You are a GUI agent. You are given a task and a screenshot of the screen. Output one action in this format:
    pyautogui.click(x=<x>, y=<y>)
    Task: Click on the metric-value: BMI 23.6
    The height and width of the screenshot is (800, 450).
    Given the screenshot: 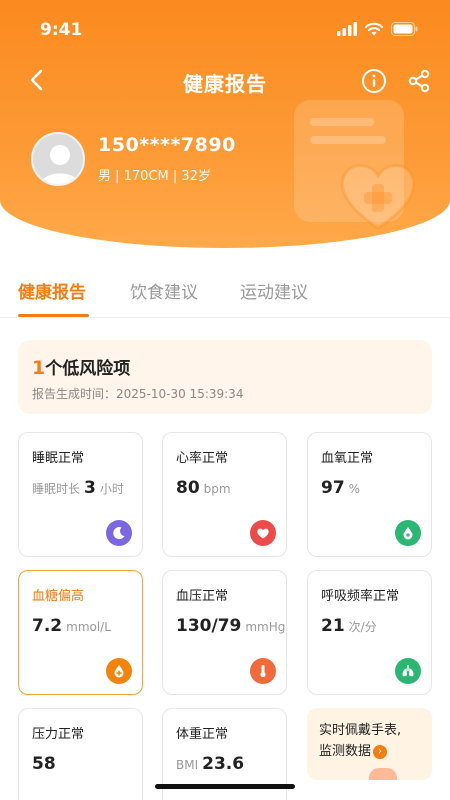 What is the action you would take?
    pyautogui.click(x=210, y=764)
    